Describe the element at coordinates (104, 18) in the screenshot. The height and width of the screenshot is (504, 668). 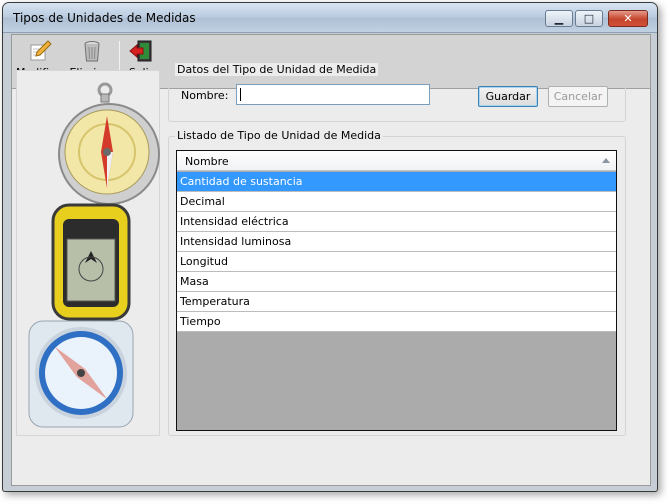
I see `window-title: Tipos de Unidades de Medidas` at that location.